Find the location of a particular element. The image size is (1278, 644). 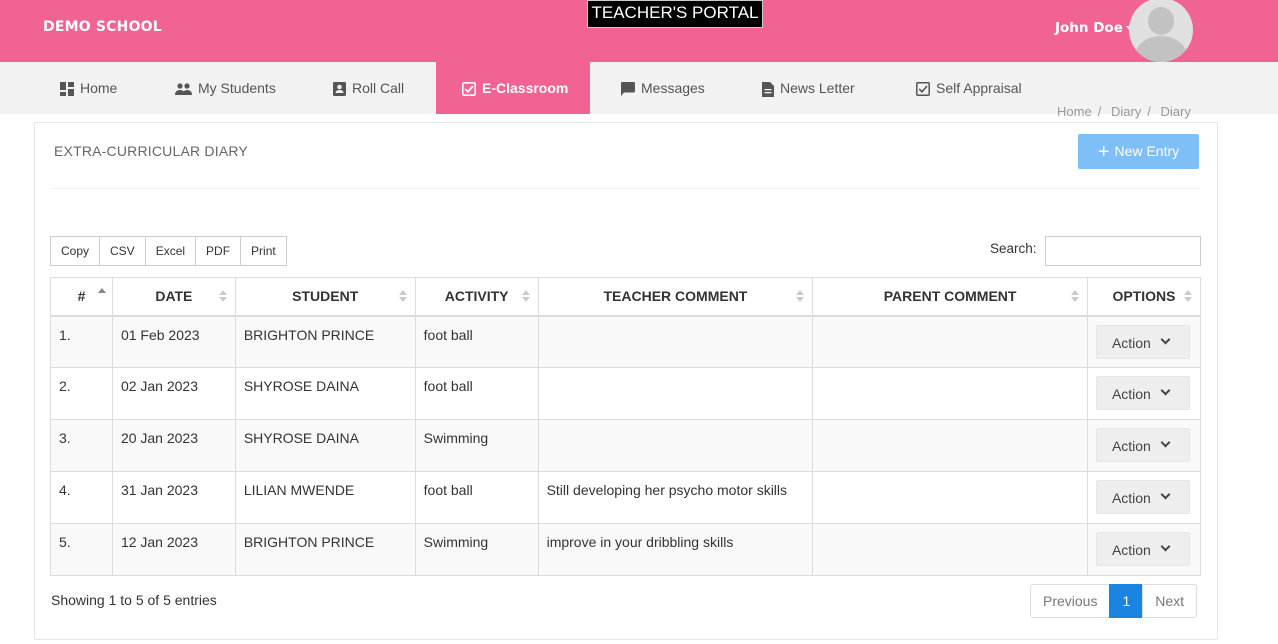

export-buttons: Copy CSV Excel PDF Print is located at coordinates (168, 251).